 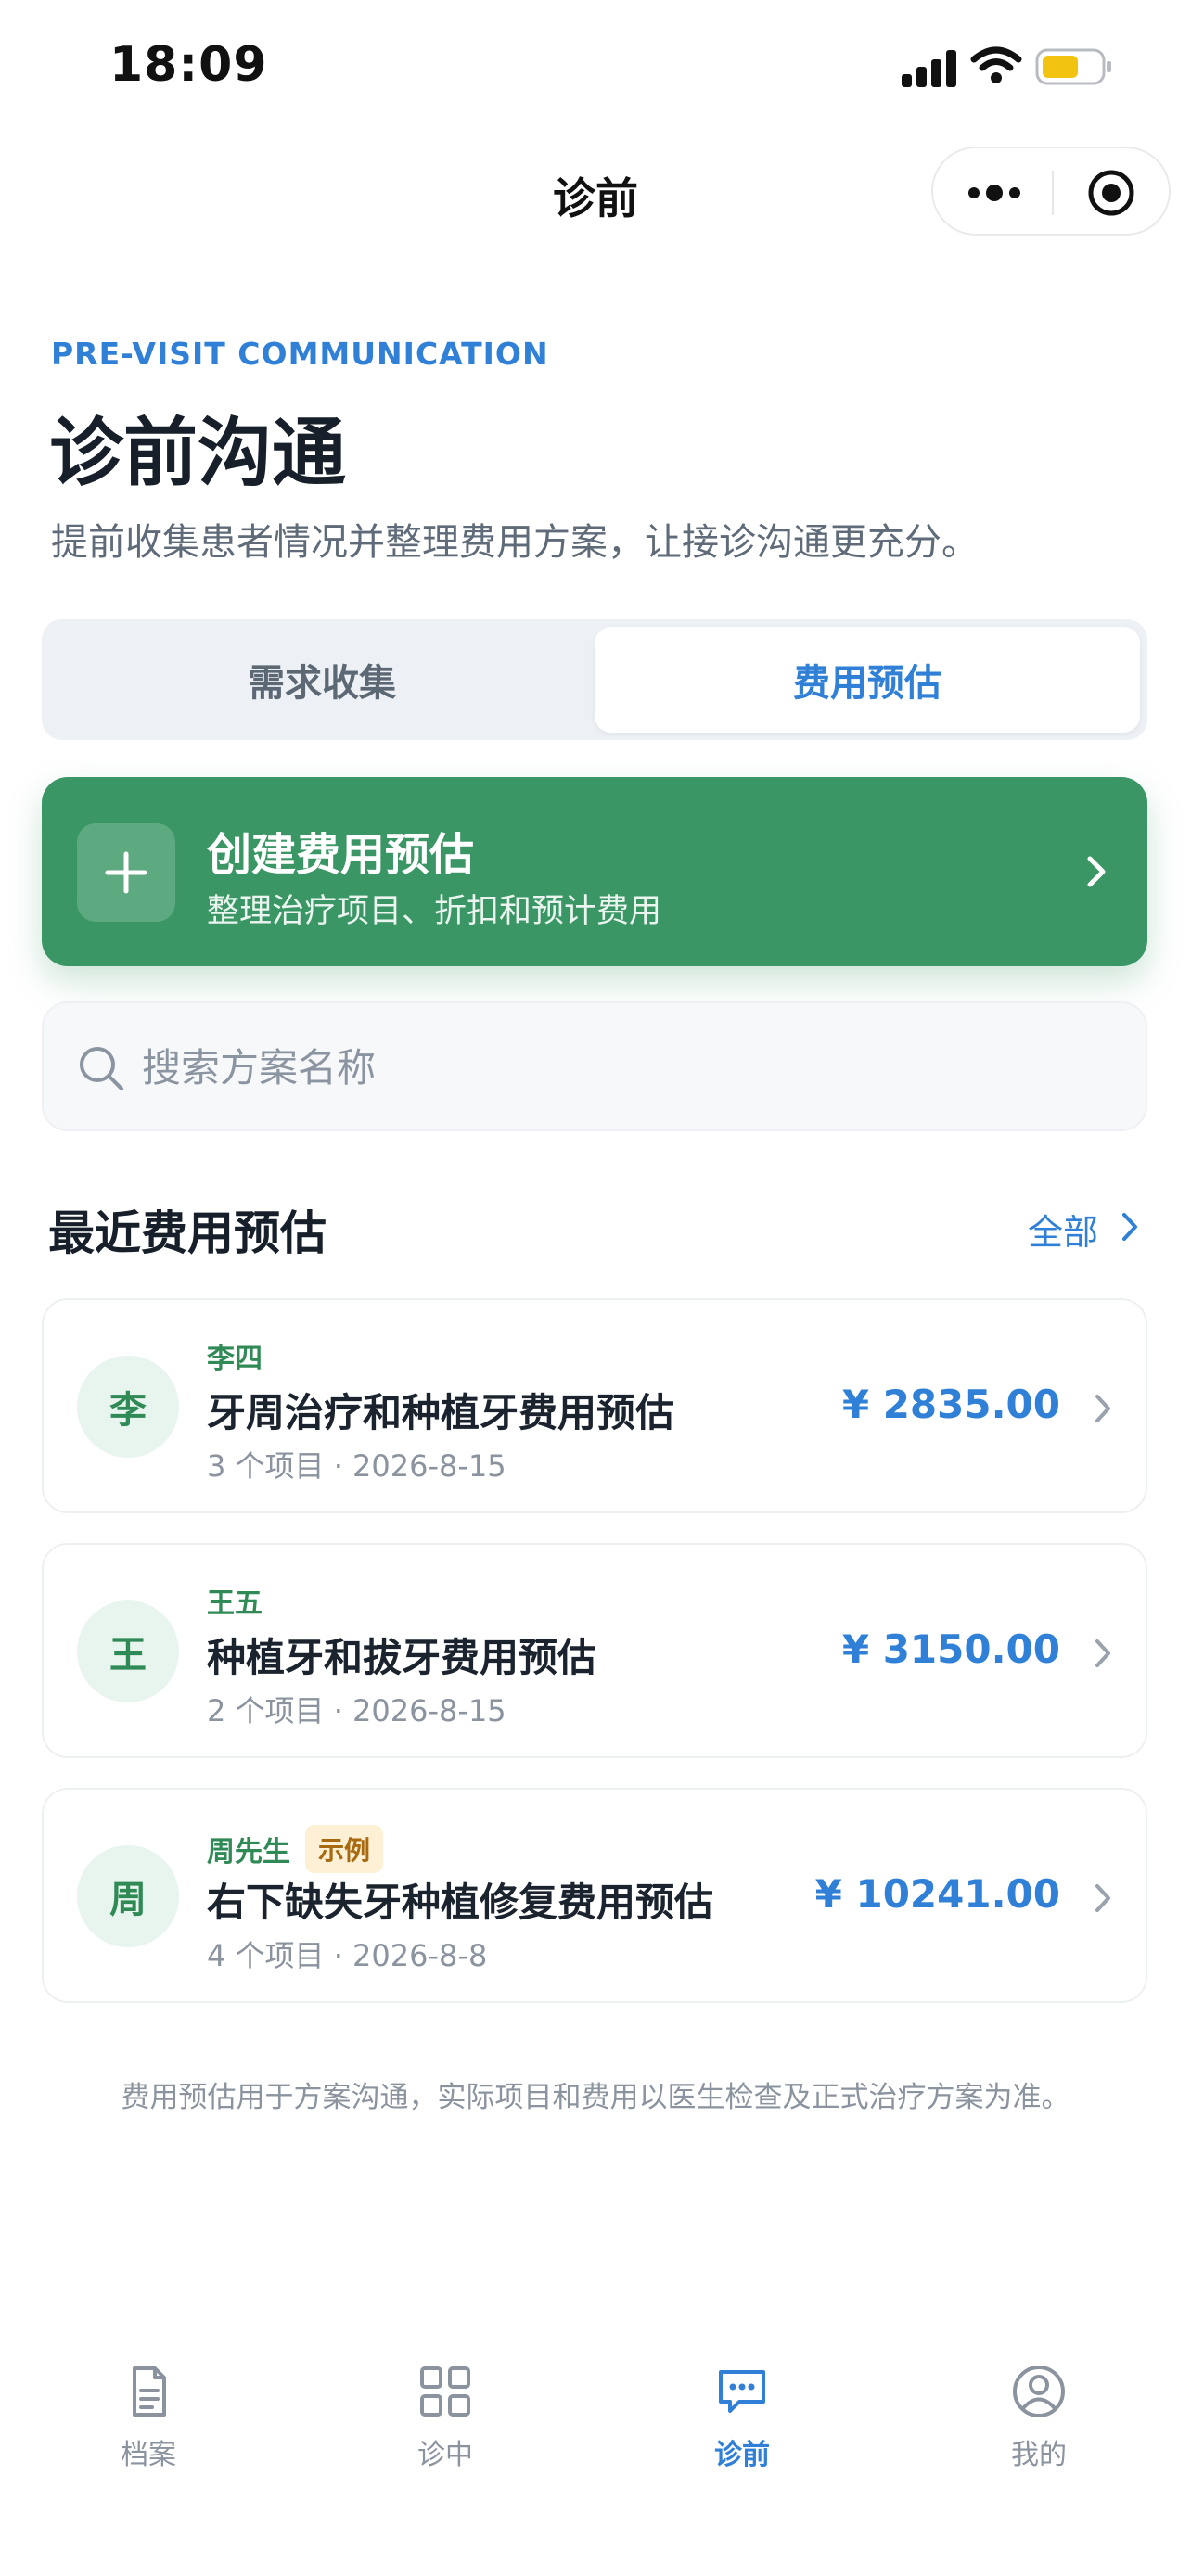 What do you see at coordinates (951, 1404) in the screenshot?
I see `estimate-amount: ¥ 2835.00` at bounding box center [951, 1404].